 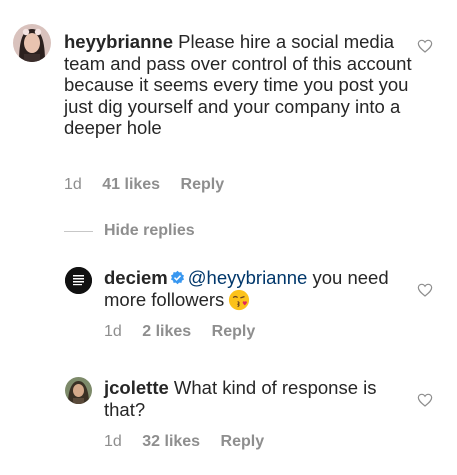 I want to click on username: deciem, so click(x=136, y=277).